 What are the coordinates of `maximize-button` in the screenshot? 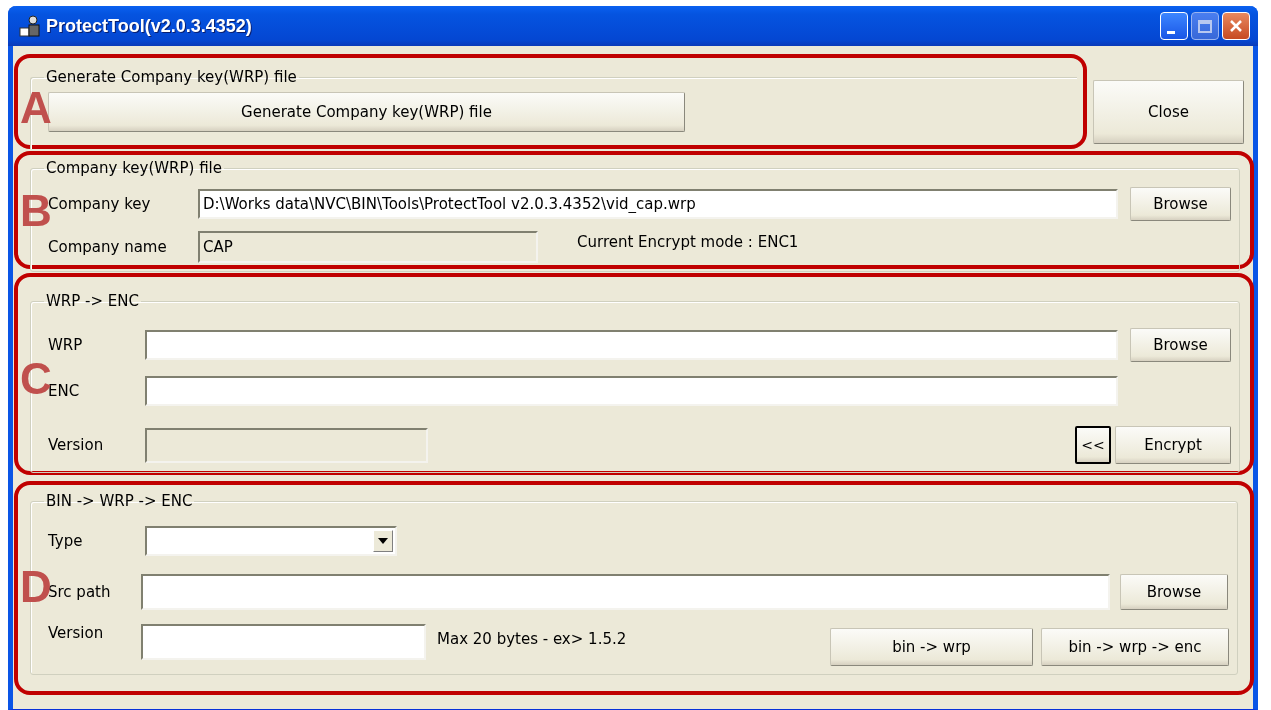 It's located at (1205, 26).